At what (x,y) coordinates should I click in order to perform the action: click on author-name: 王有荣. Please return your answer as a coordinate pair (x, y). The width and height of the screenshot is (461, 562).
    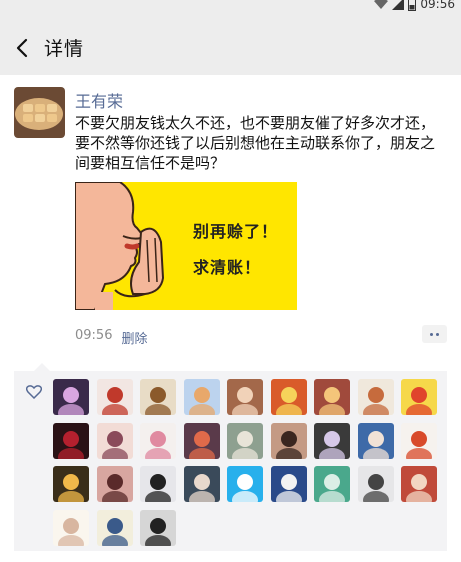
    Looking at the image, I should click on (99, 100).